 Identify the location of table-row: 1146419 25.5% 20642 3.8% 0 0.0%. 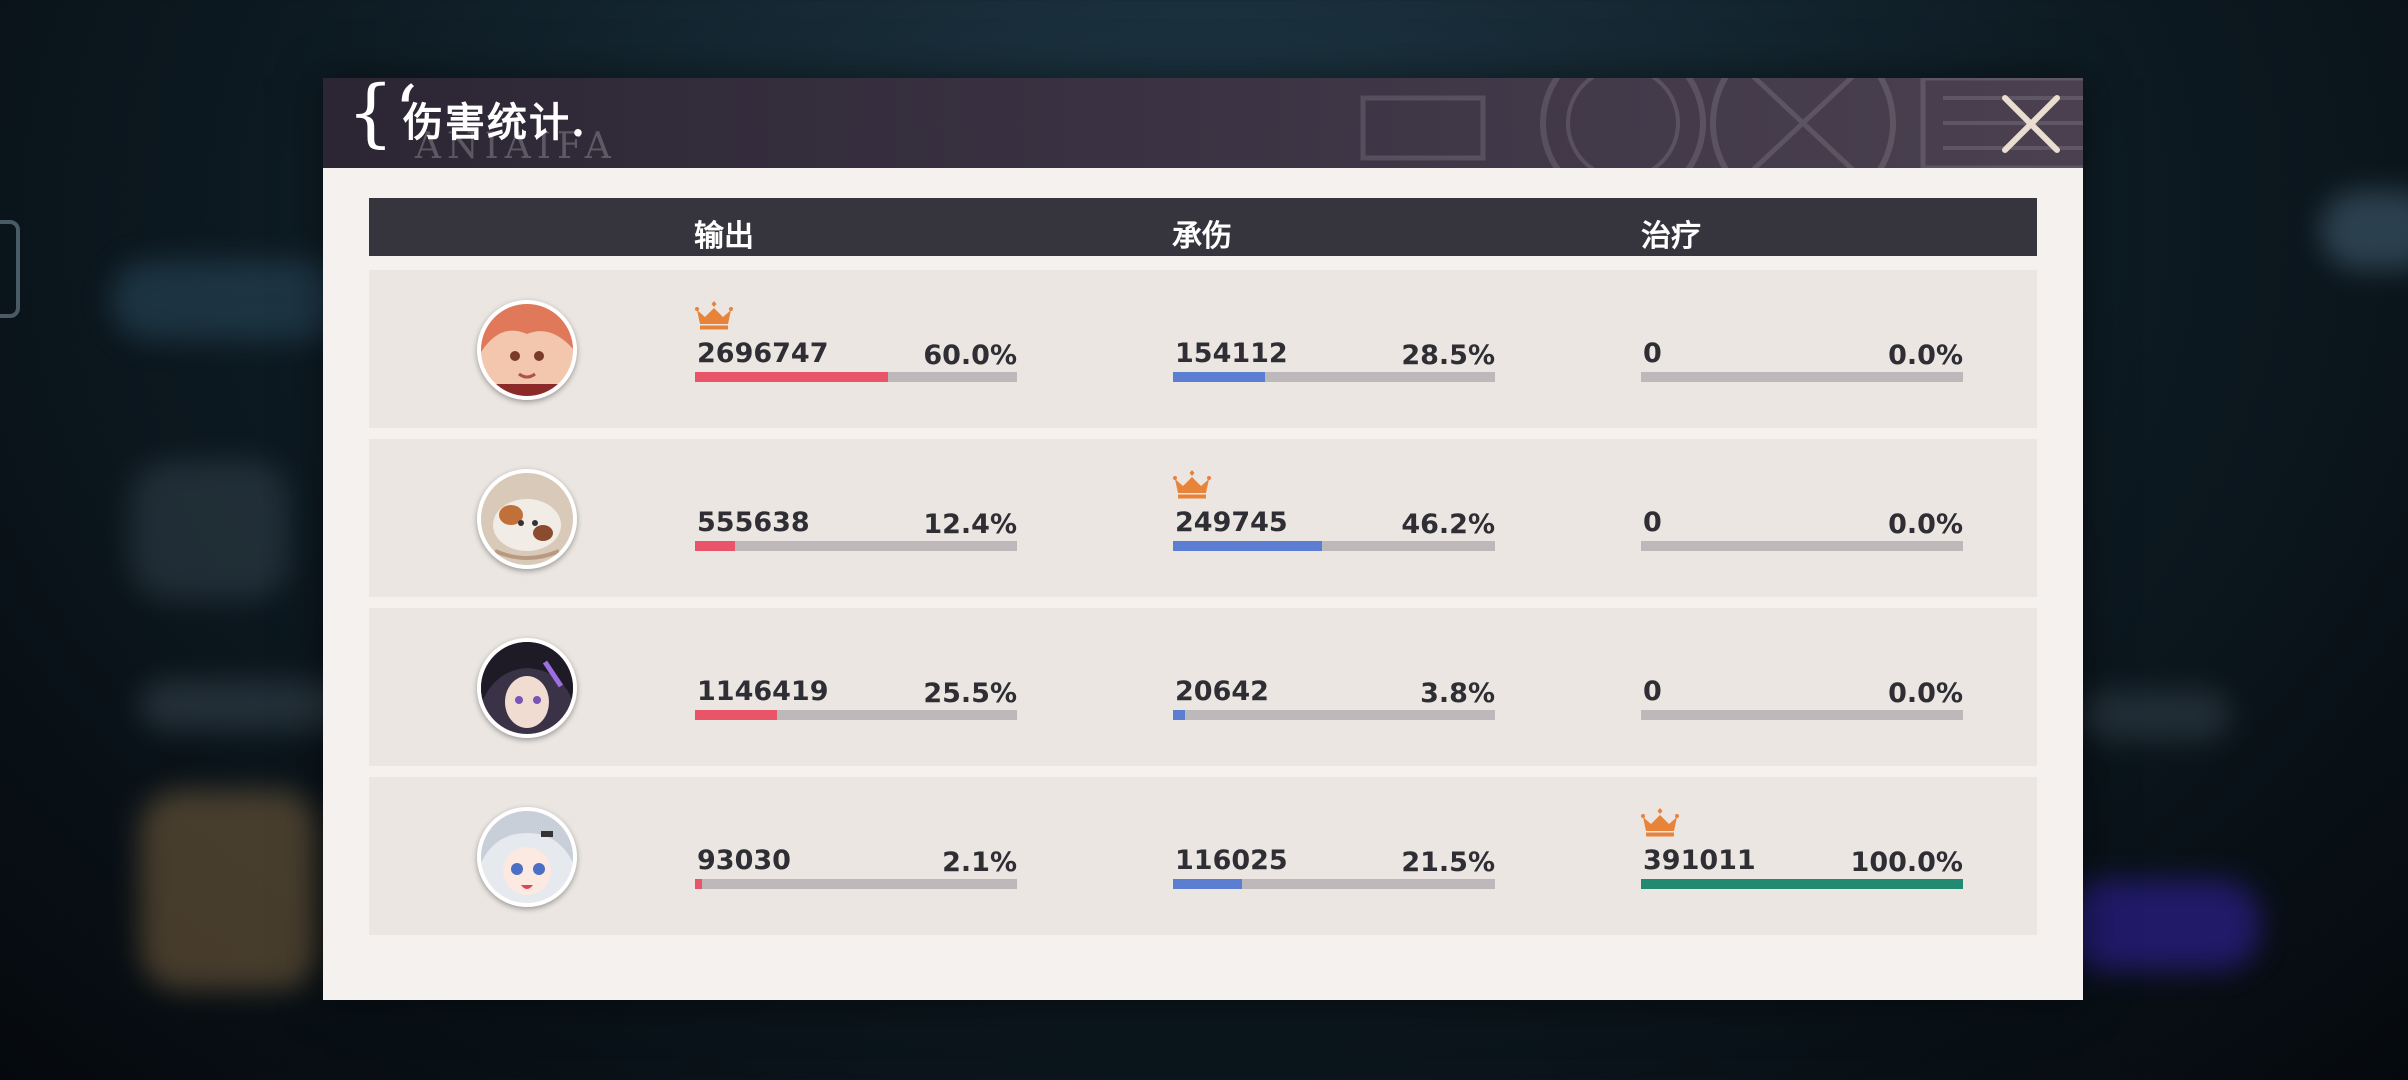
(1203, 687).